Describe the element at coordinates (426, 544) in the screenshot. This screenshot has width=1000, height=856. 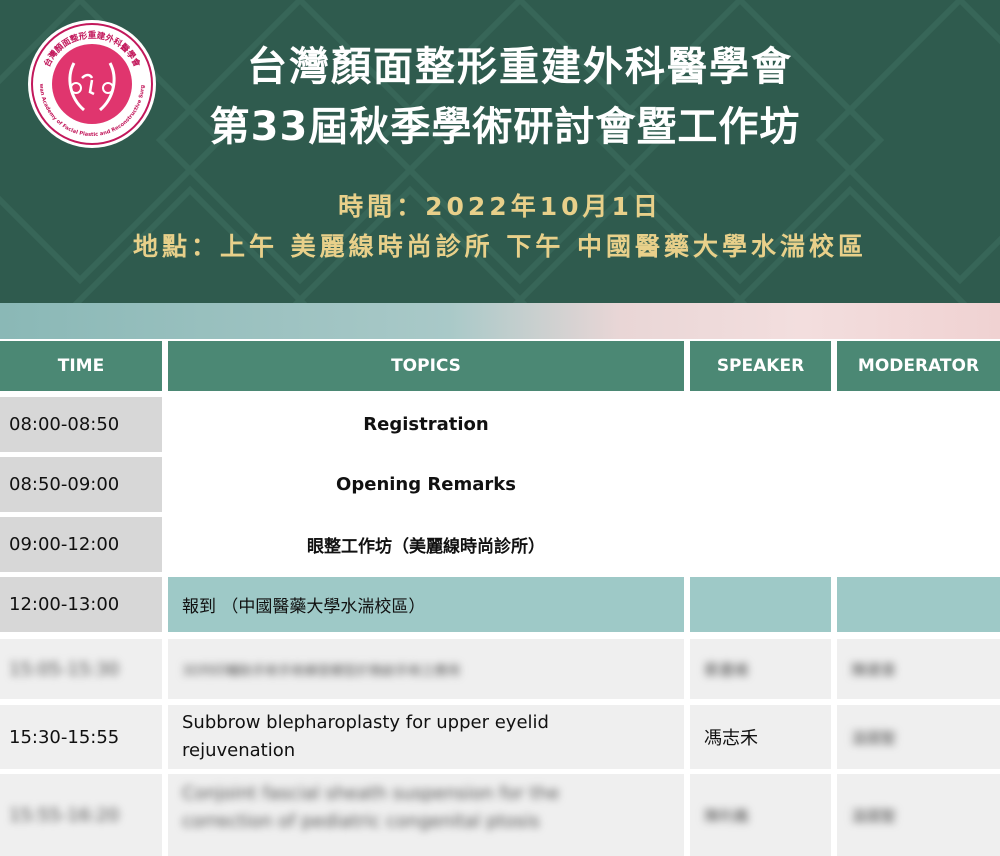
I see `row-topic: 眼整工作坊（美麗線時尚診所）` at that location.